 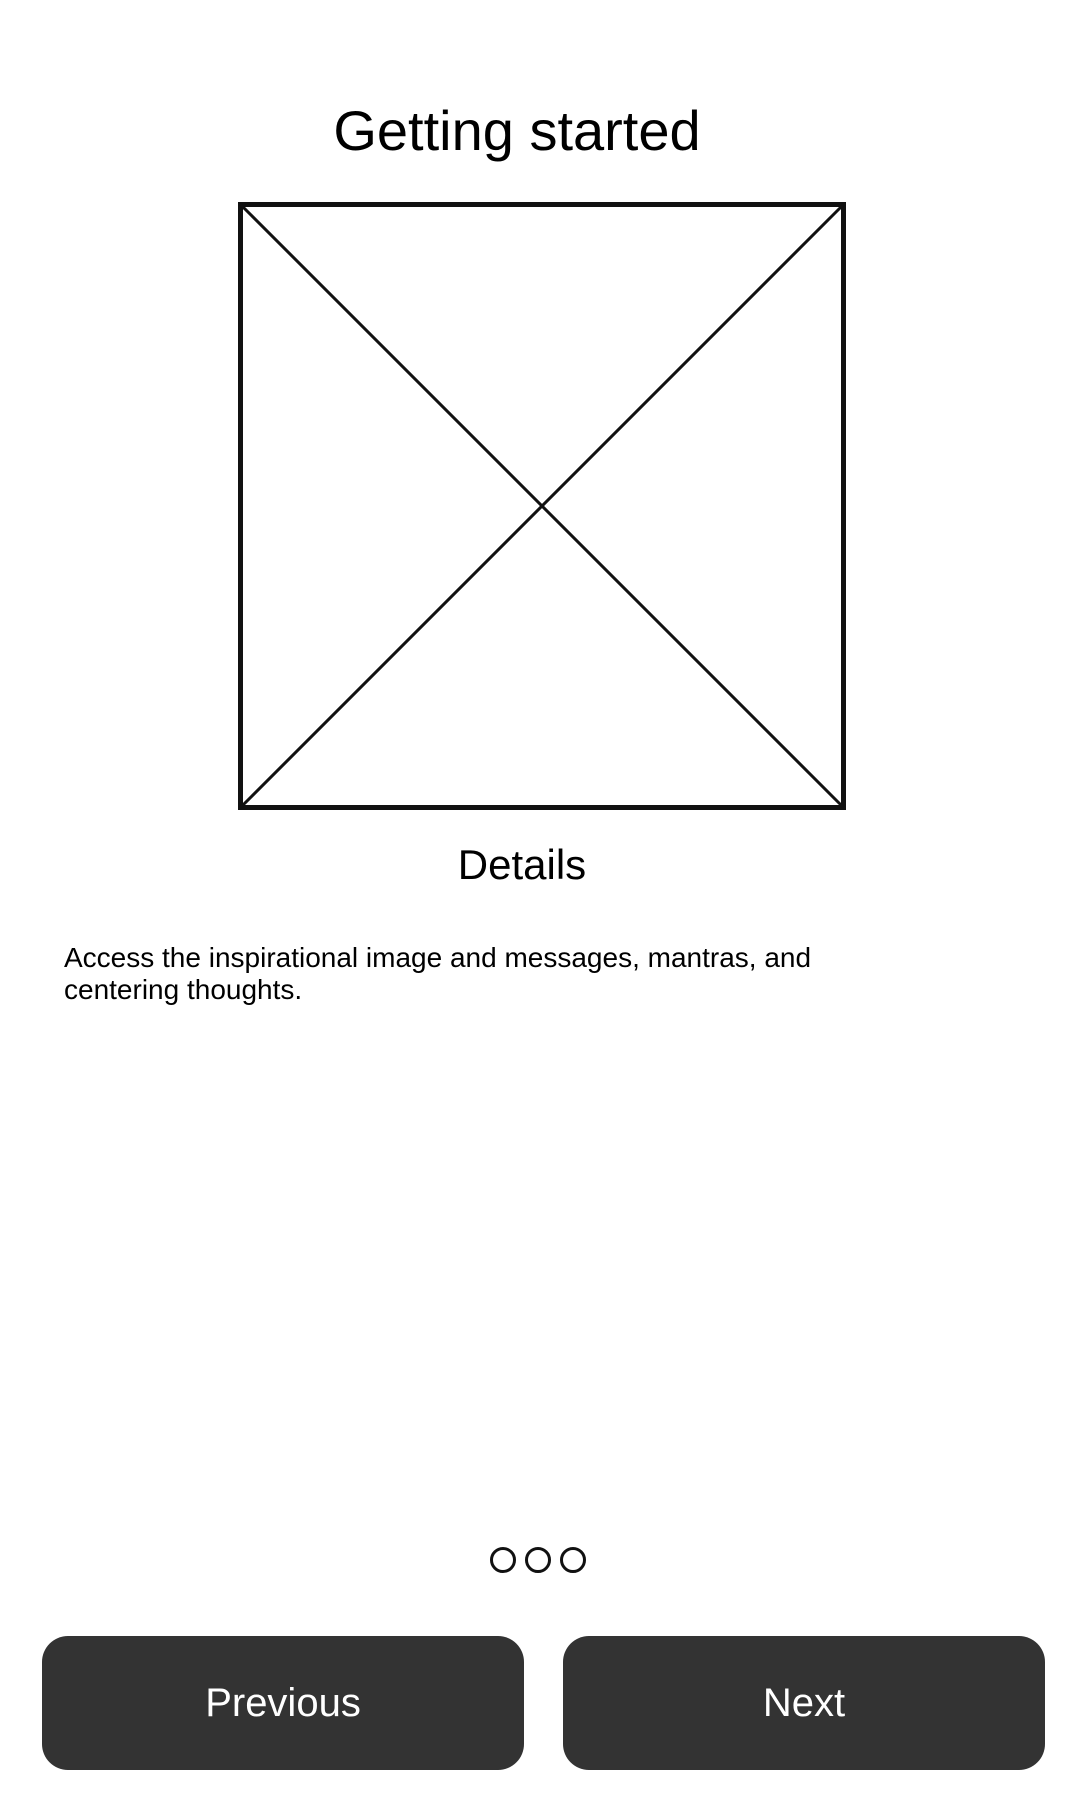 I want to click on previous-button: Previous, so click(x=283, y=1703).